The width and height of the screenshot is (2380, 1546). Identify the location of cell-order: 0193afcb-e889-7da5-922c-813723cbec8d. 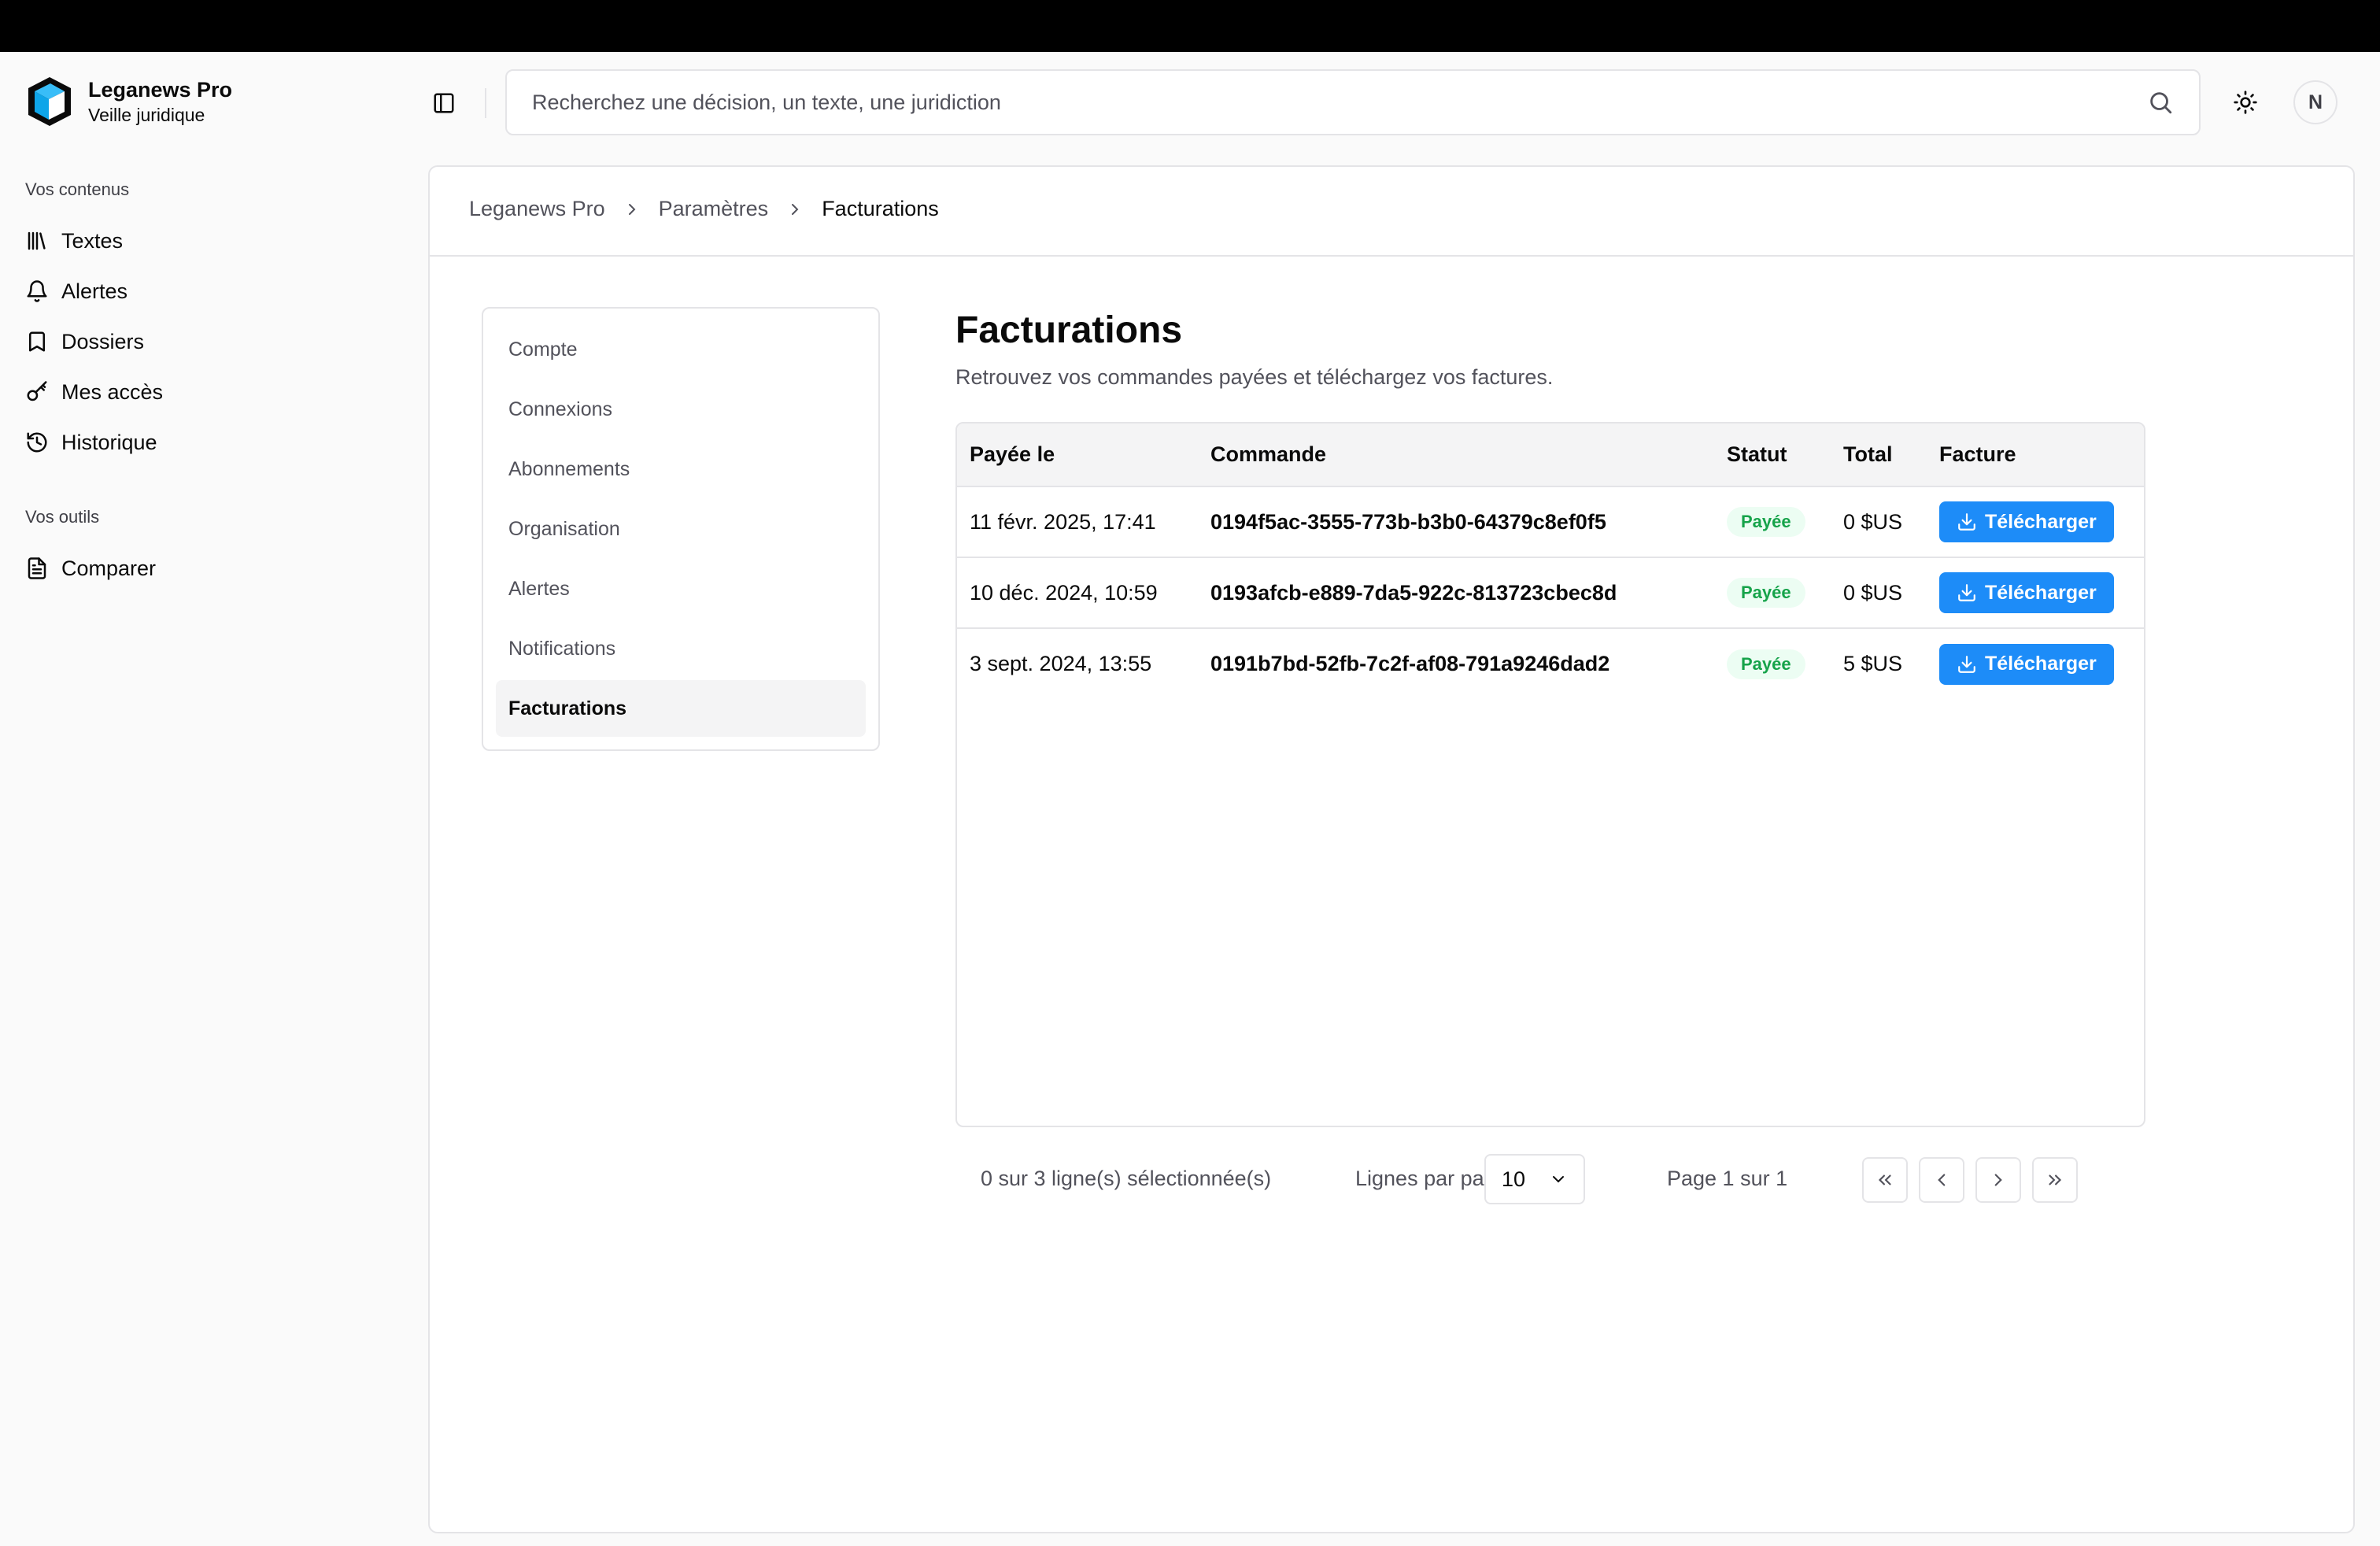
(1413, 592).